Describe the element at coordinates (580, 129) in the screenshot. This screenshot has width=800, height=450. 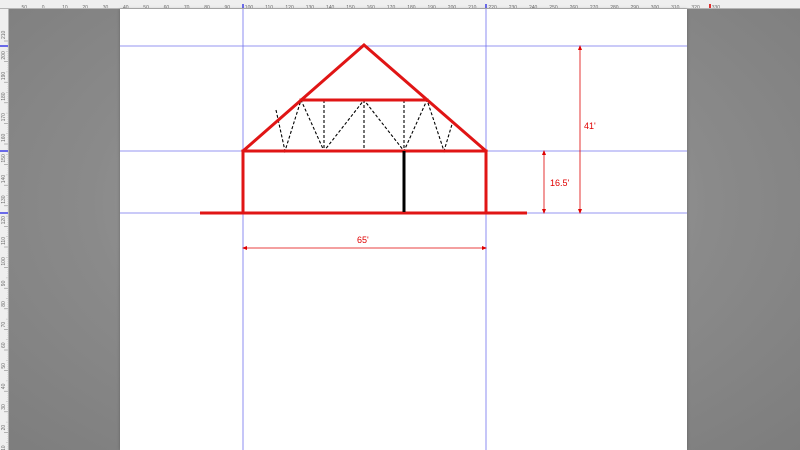
I see `dimension-total-height` at that location.